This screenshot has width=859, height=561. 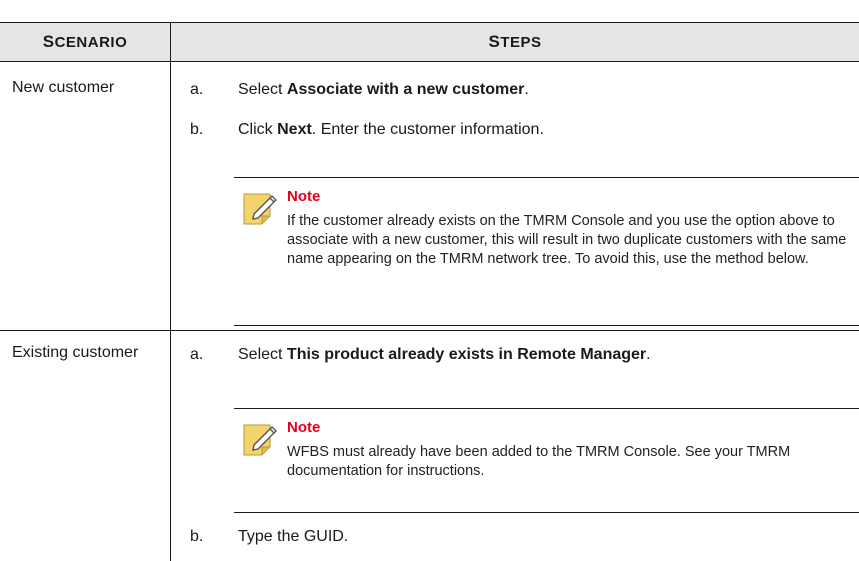 I want to click on scenario-cell: New customer, so click(x=63, y=87).